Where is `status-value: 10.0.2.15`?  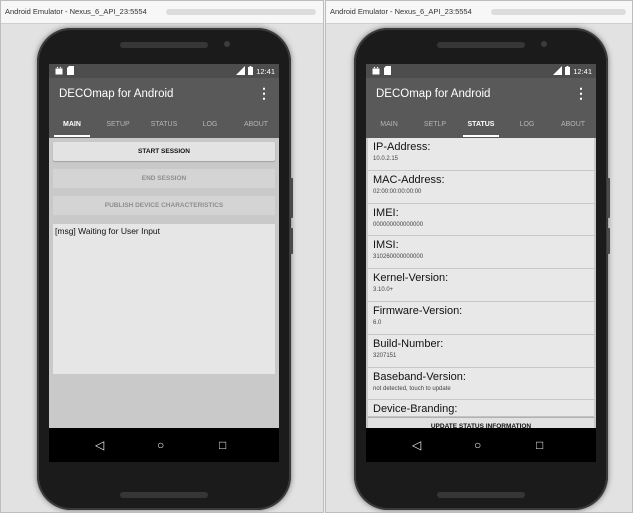 status-value: 10.0.2.15 is located at coordinates (386, 159).